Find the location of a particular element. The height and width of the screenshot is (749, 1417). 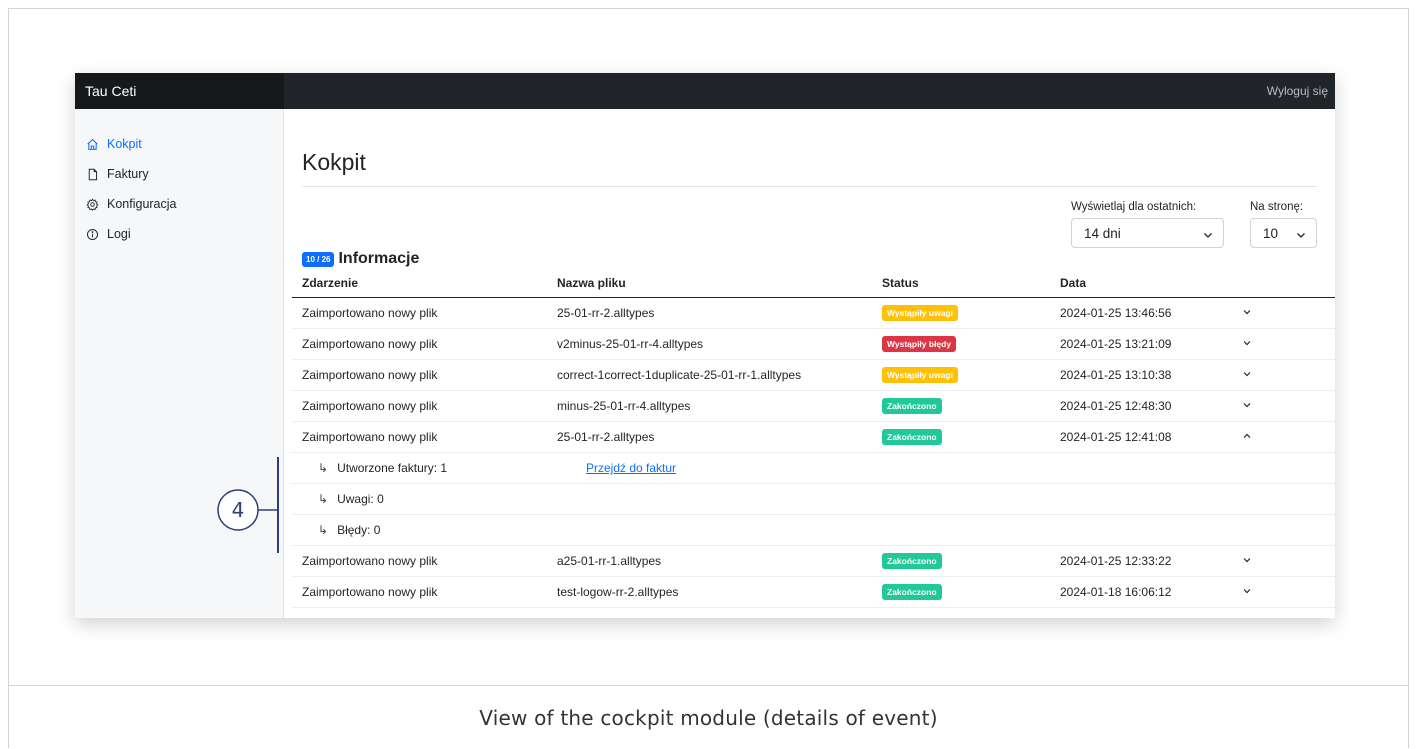

callout-number: 4 is located at coordinates (238, 510).